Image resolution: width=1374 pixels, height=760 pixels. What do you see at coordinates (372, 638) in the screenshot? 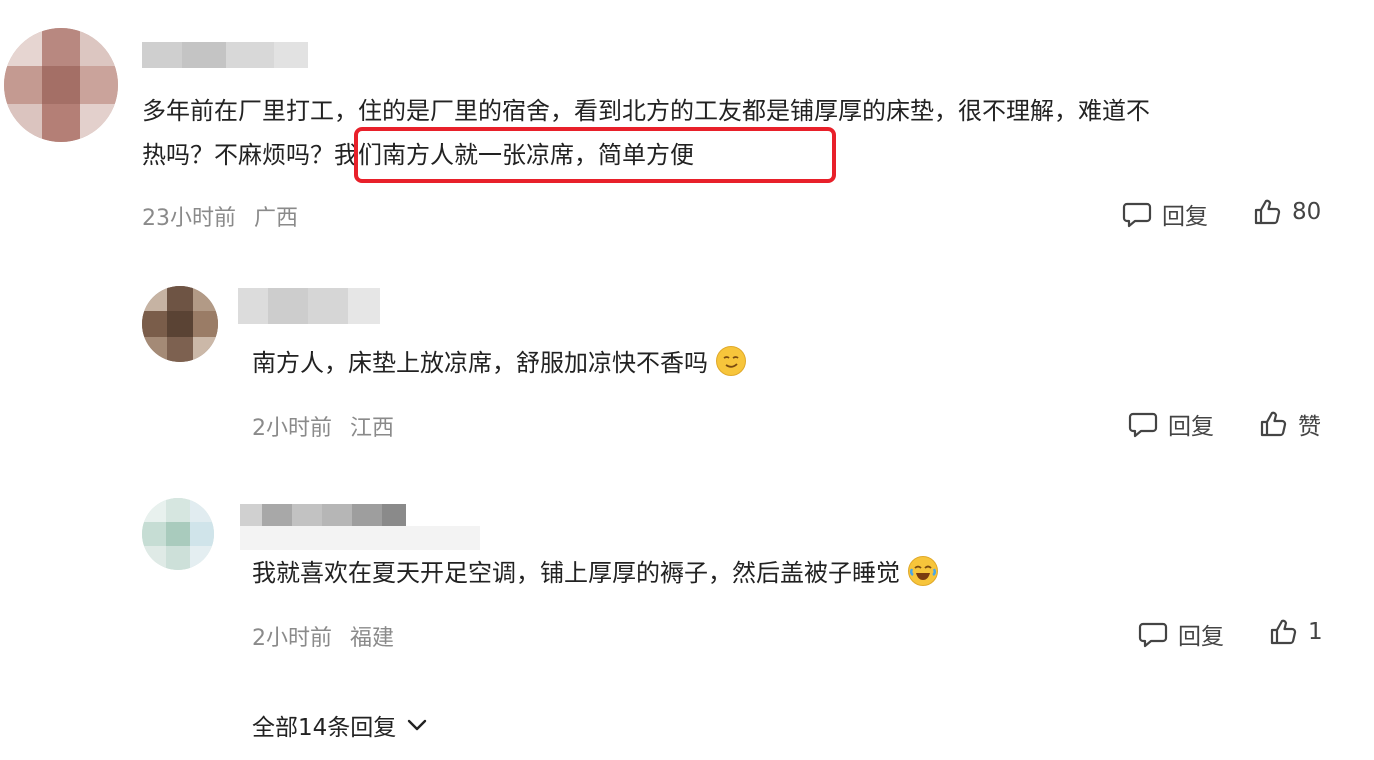
I see `location: 福建` at bounding box center [372, 638].